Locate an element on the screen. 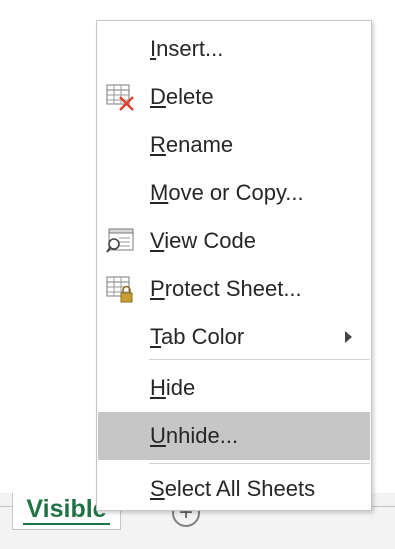 Image resolution: width=395 pixels, height=549 pixels. sheet-tab-label: Visible is located at coordinates (66, 509).